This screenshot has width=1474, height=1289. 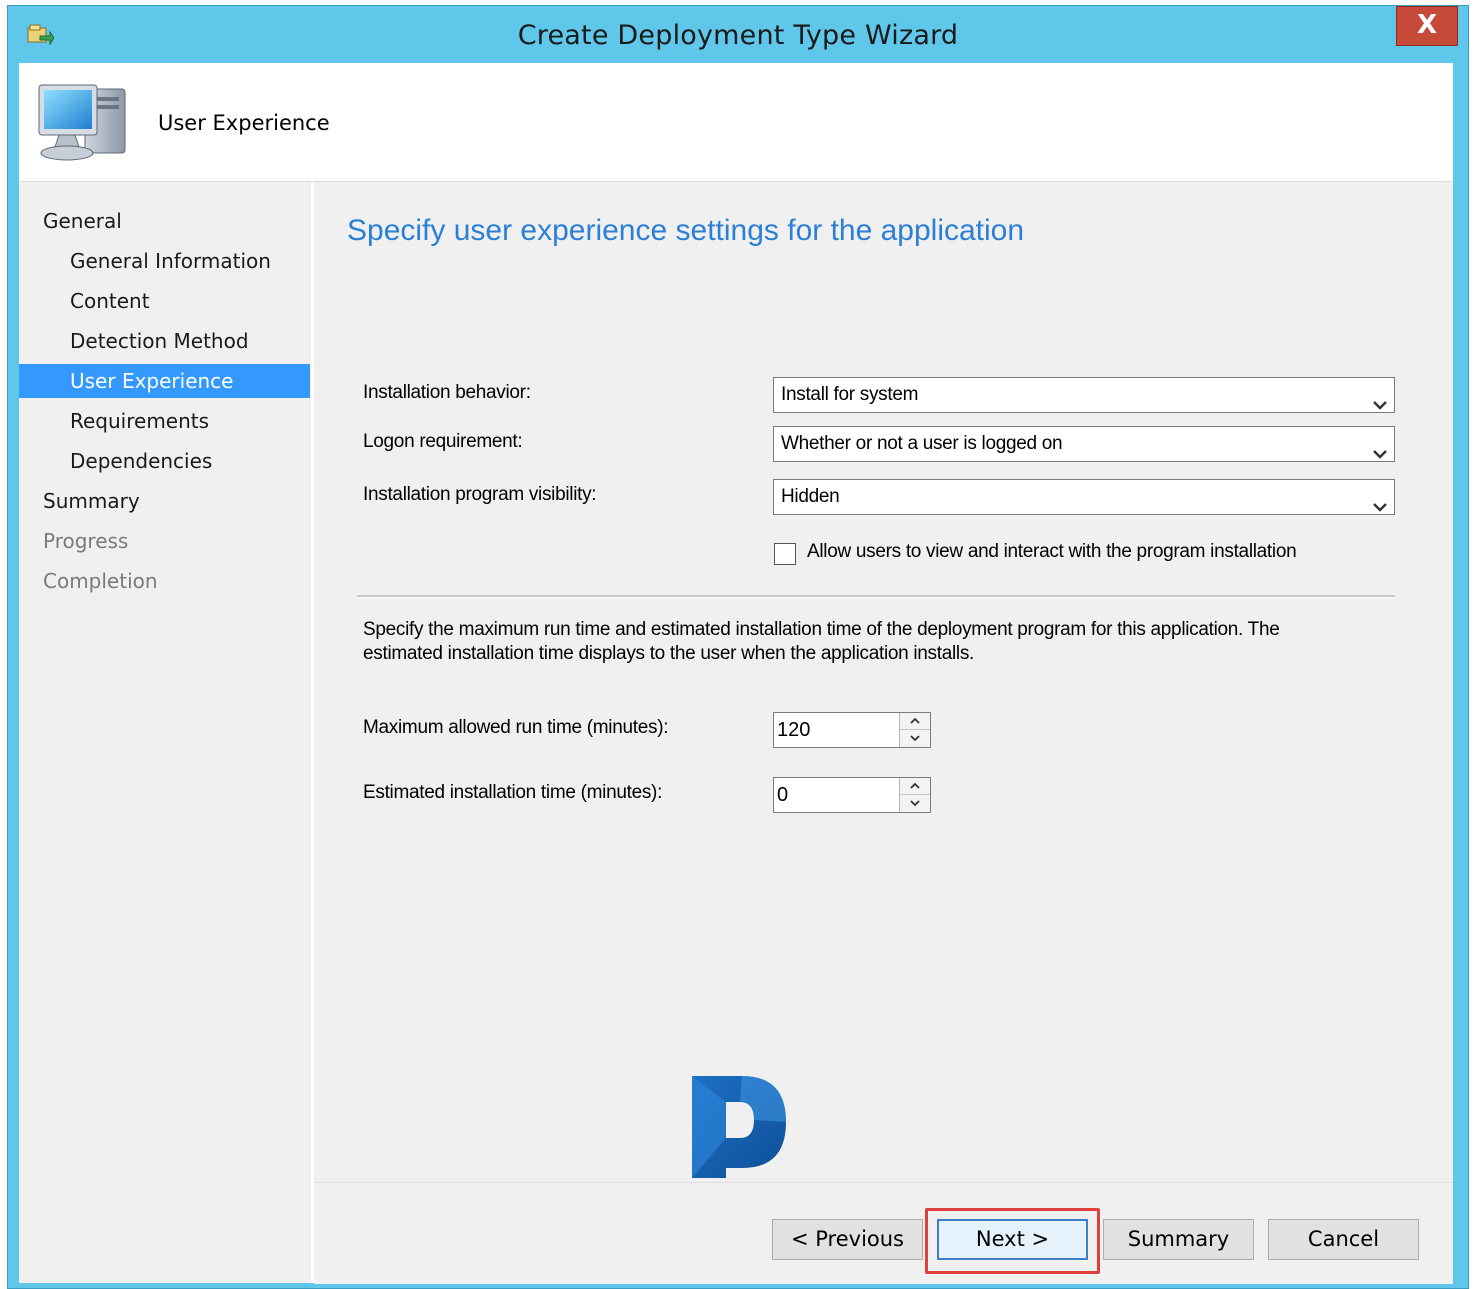 What do you see at coordinates (164, 341) in the screenshot?
I see `nav-item-detection-method: Detection Method` at bounding box center [164, 341].